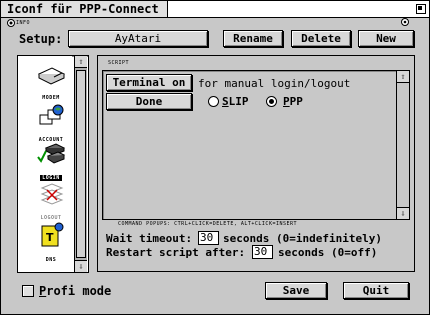 This screenshot has width=430, height=315. I want to click on restart-script-field: 30, so click(262, 252).